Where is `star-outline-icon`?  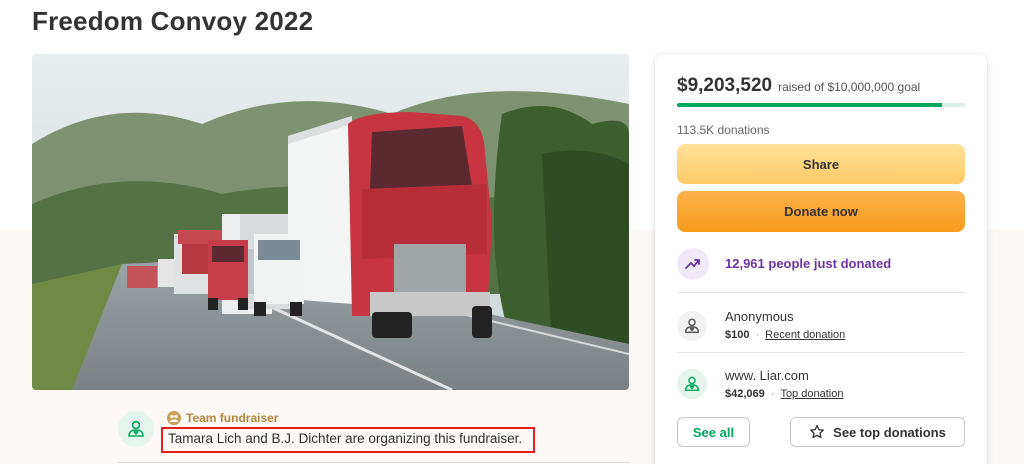 star-outline-icon is located at coordinates (817, 431).